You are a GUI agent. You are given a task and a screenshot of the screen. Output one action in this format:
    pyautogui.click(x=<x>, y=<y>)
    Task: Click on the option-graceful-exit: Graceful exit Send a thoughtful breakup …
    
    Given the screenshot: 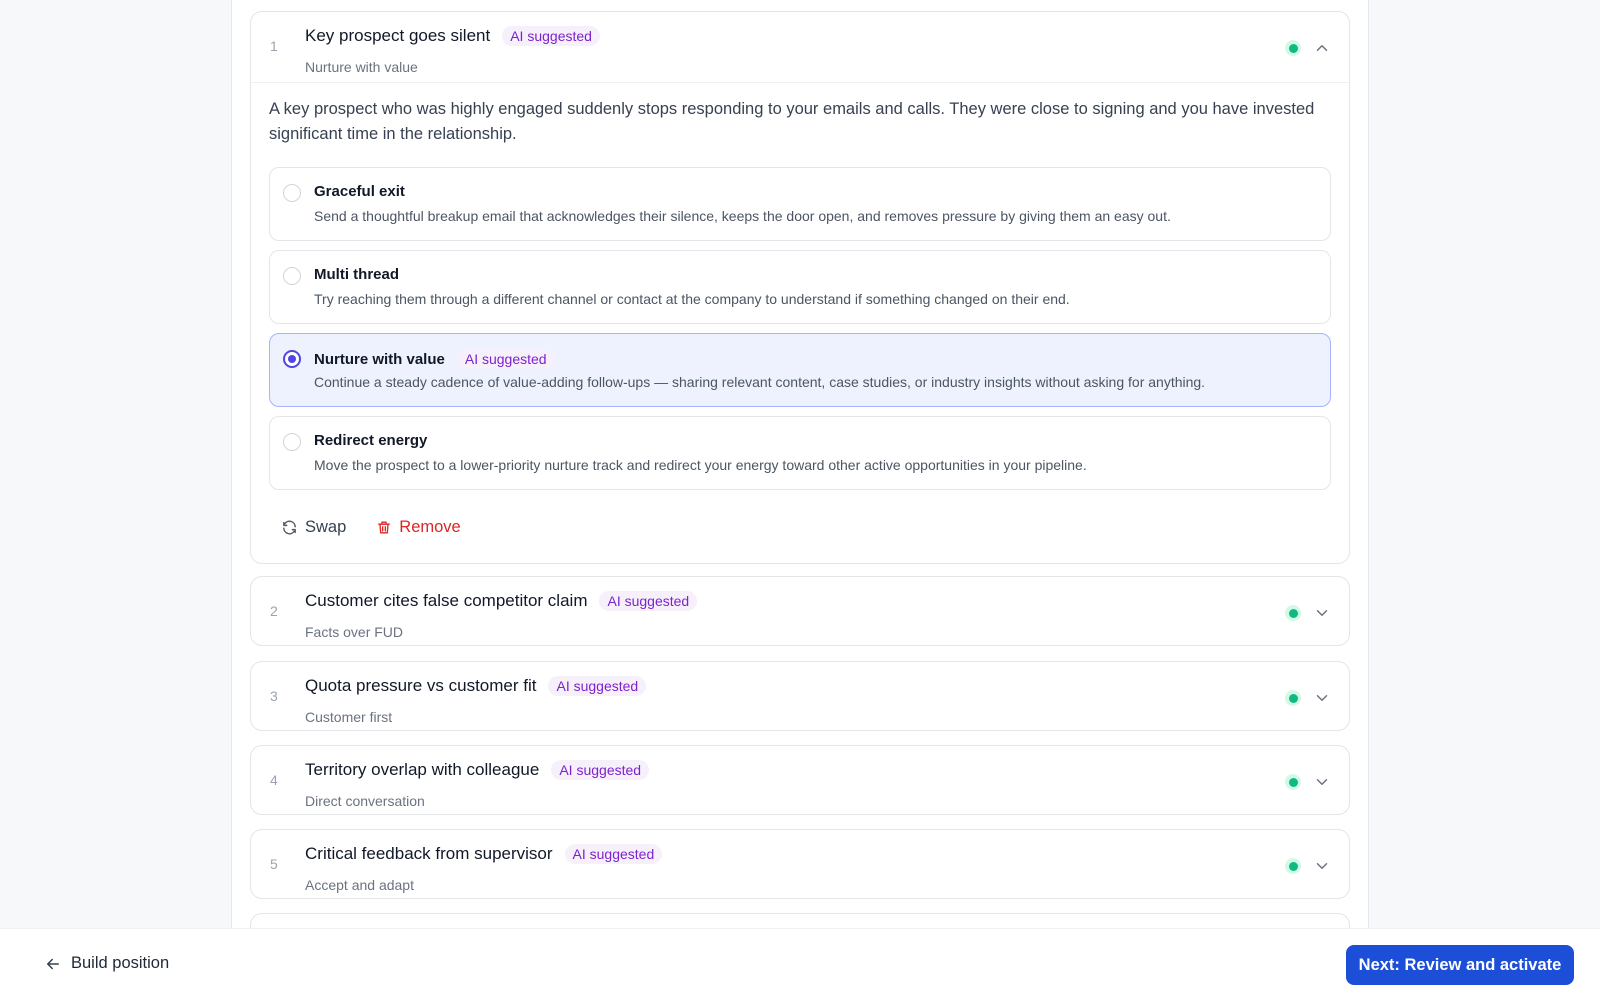 What is the action you would take?
    pyautogui.click(x=800, y=204)
    